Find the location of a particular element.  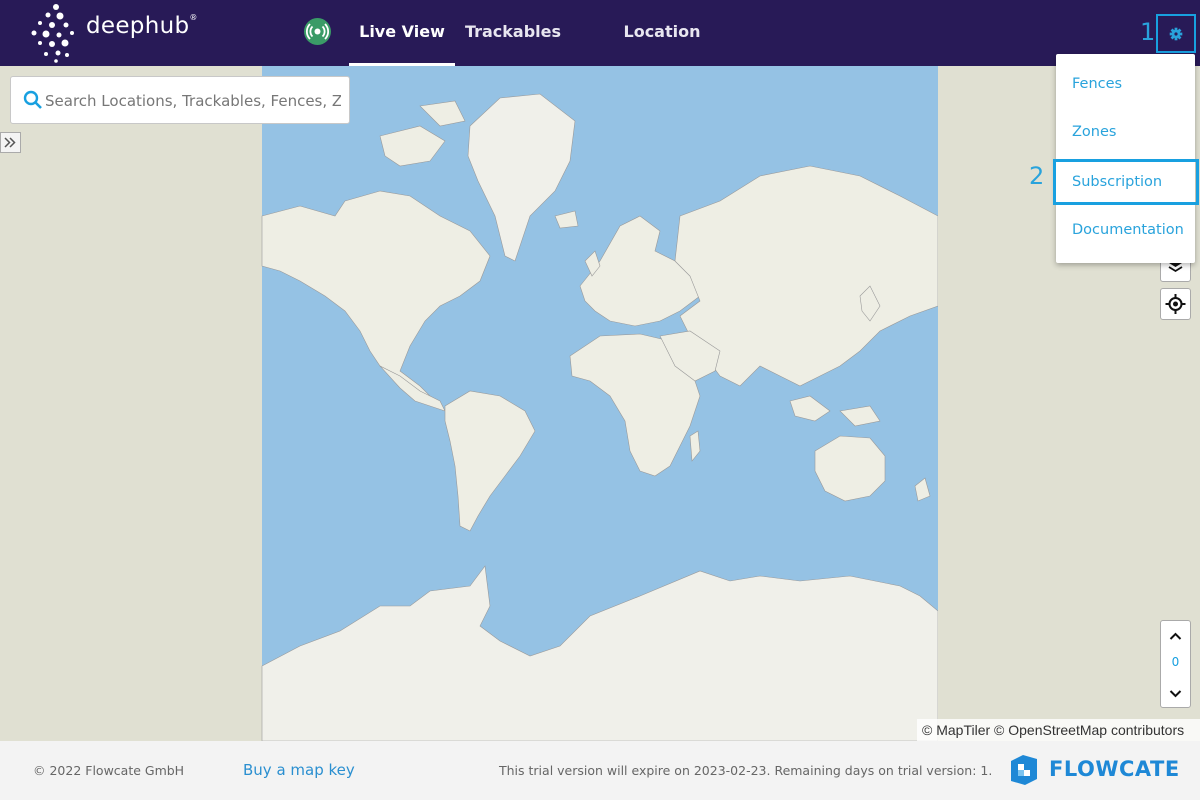

menu-item-subscription: Subscription is located at coordinates (1126, 182).